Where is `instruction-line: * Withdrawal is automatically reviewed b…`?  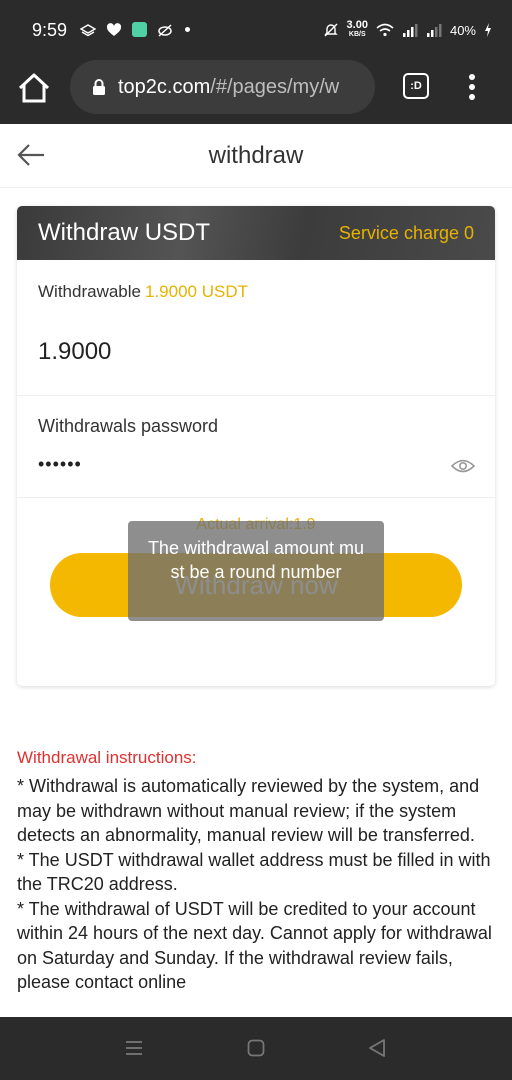 instruction-line: * Withdrawal is automatically reviewed b… is located at coordinates (248, 810).